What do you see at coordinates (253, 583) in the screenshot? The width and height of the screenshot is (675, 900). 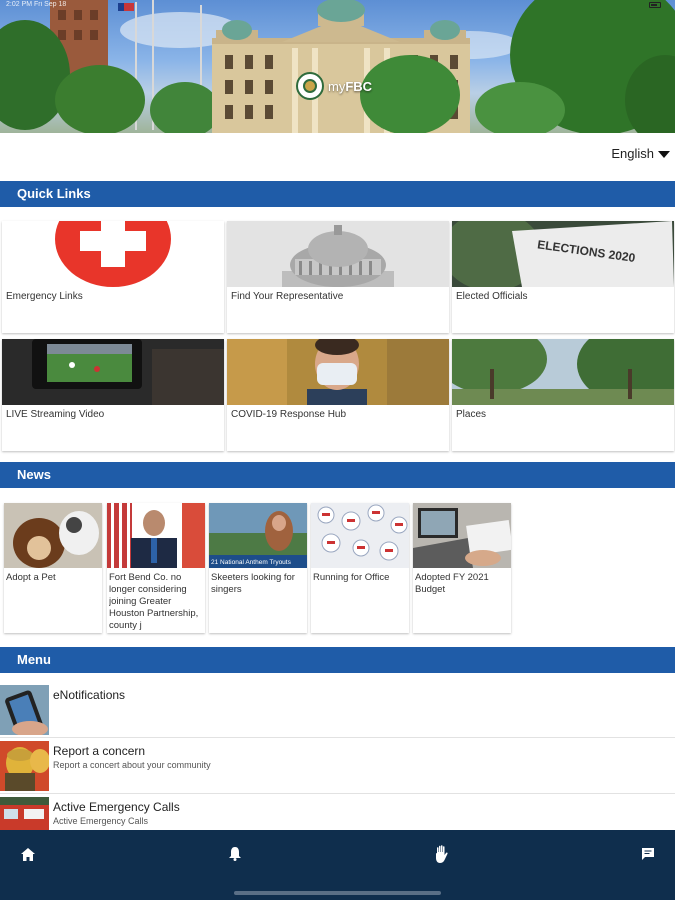 I see `news-item-label: Skeeters looking for singers` at bounding box center [253, 583].